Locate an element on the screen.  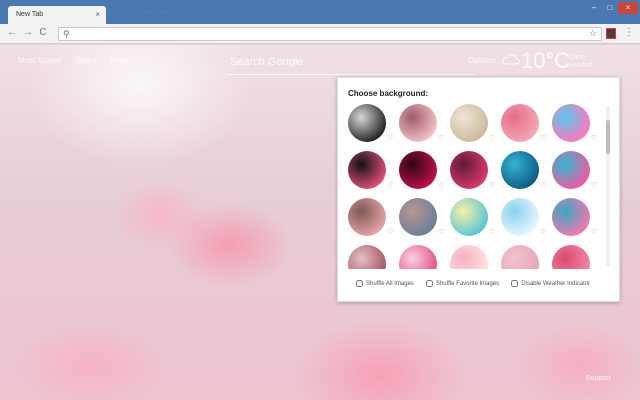
panel-scrollbar is located at coordinates (608, 186).